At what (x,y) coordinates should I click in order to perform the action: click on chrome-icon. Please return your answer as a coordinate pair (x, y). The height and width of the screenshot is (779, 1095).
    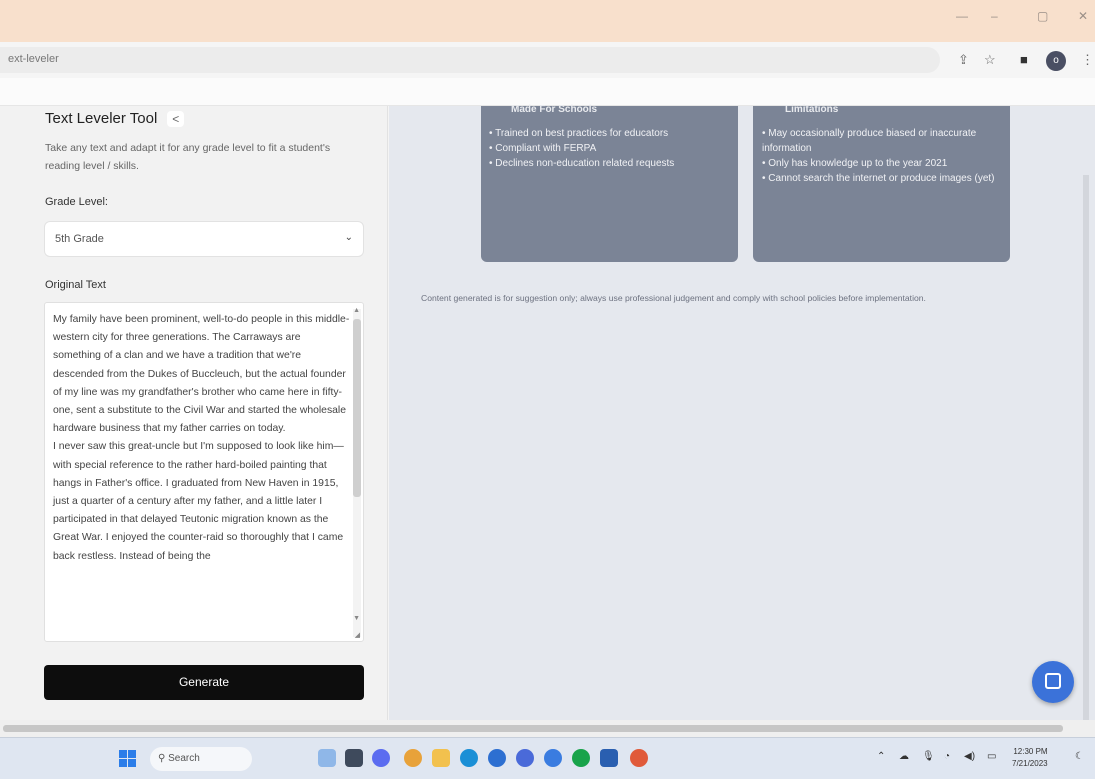
    Looking at the image, I should click on (413, 758).